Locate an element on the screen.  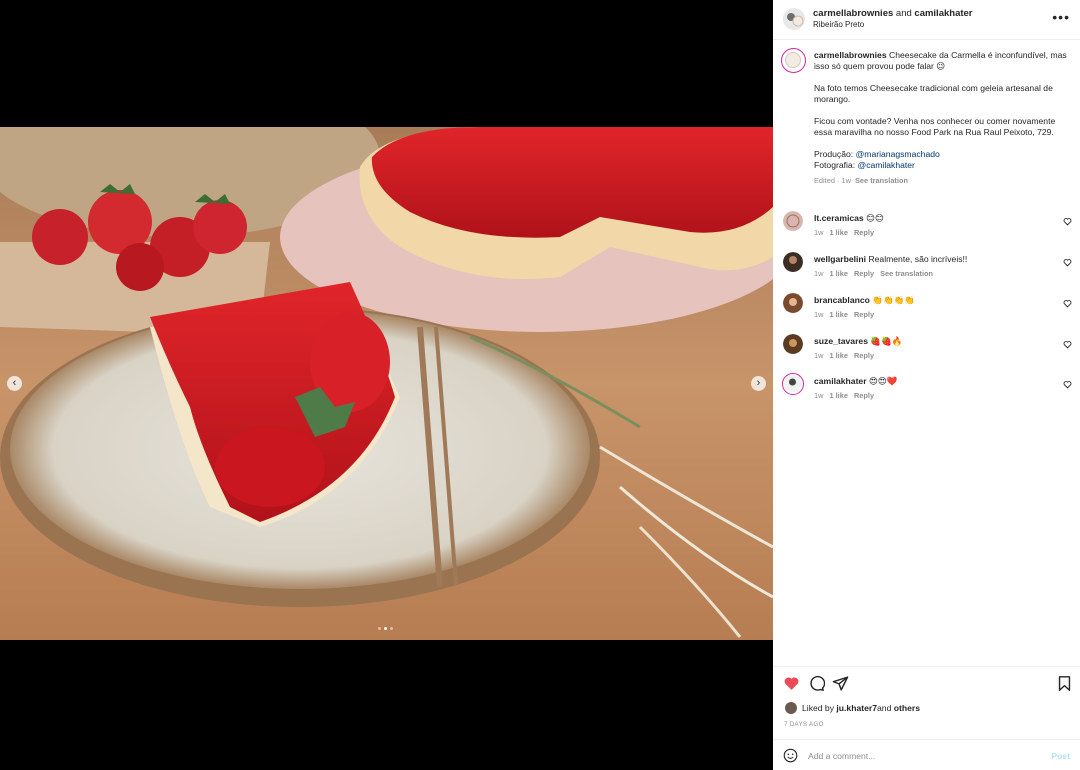
comment-username: camilakhater is located at coordinates (840, 381).